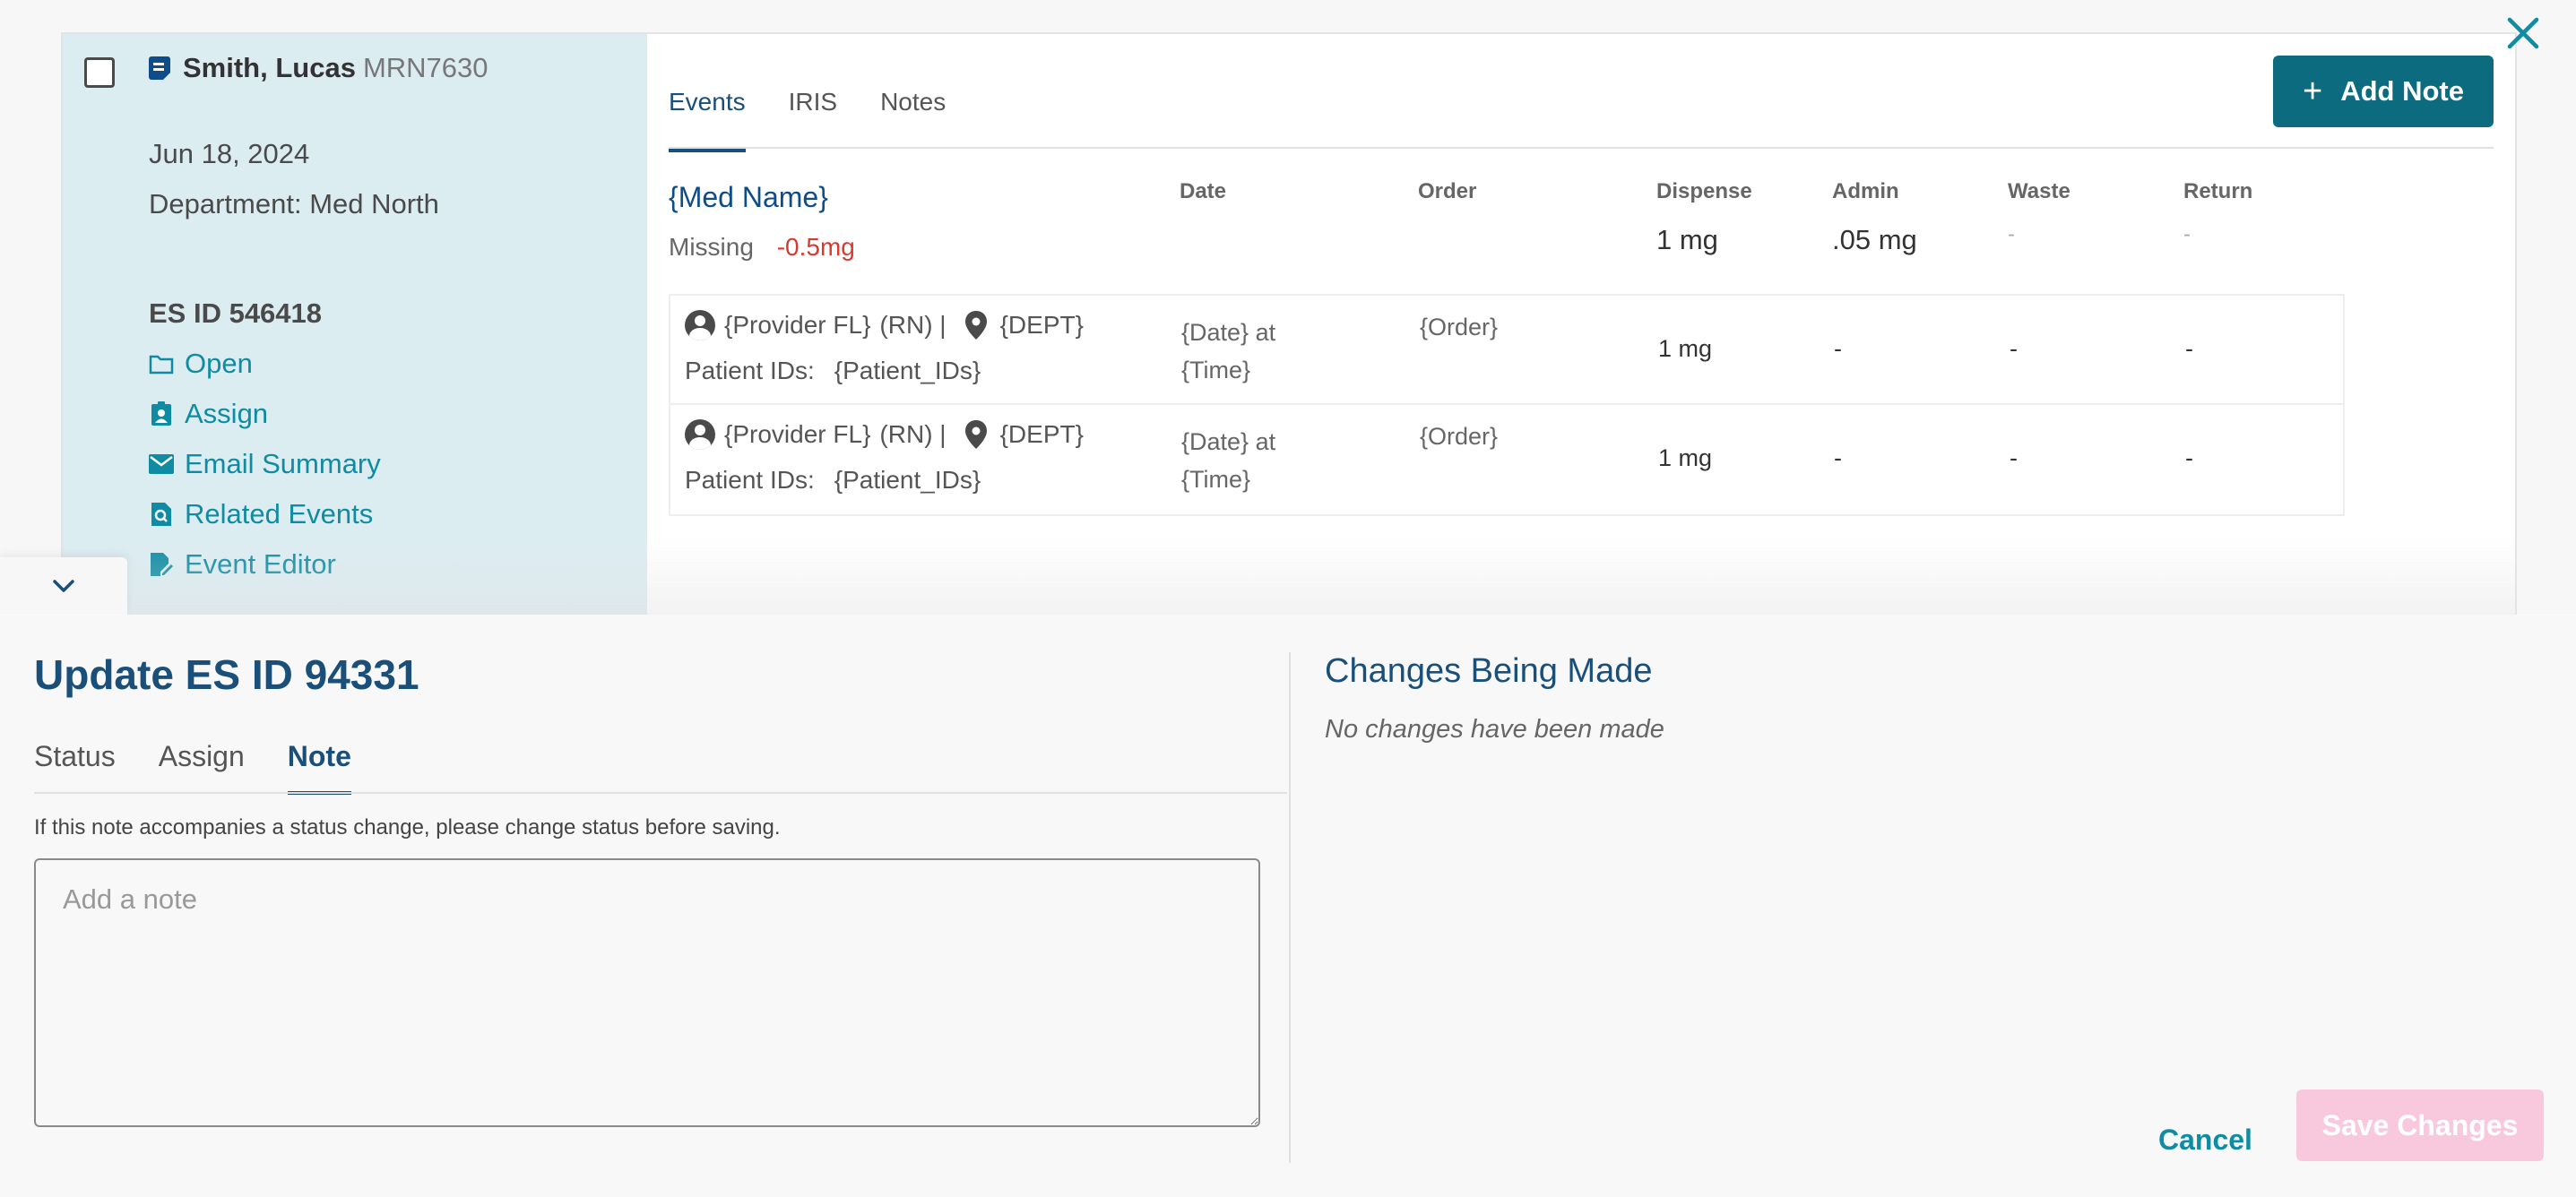 Image resolution: width=2576 pixels, height=1197 pixels. What do you see at coordinates (294, 204) in the screenshot?
I see `department: Department: Med North` at bounding box center [294, 204].